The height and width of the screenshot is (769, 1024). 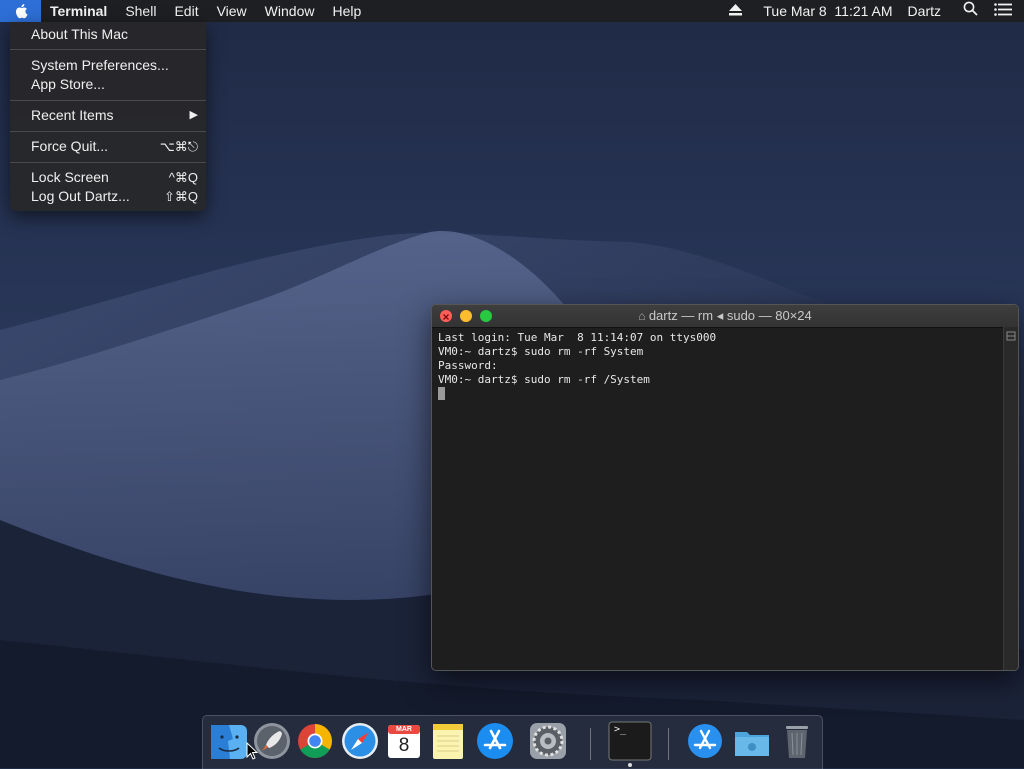 I want to click on dock-downloads-stack, so click(x=705, y=741).